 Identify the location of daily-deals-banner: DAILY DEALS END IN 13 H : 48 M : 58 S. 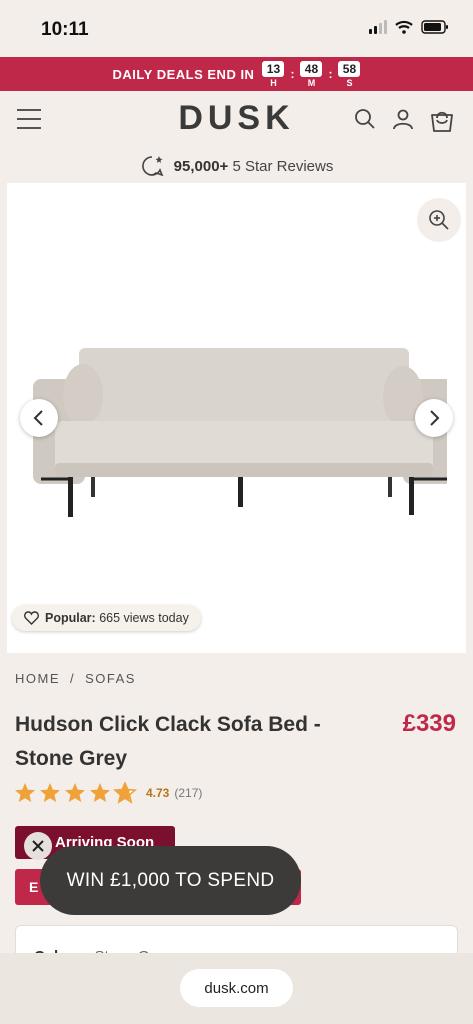
(236, 74).